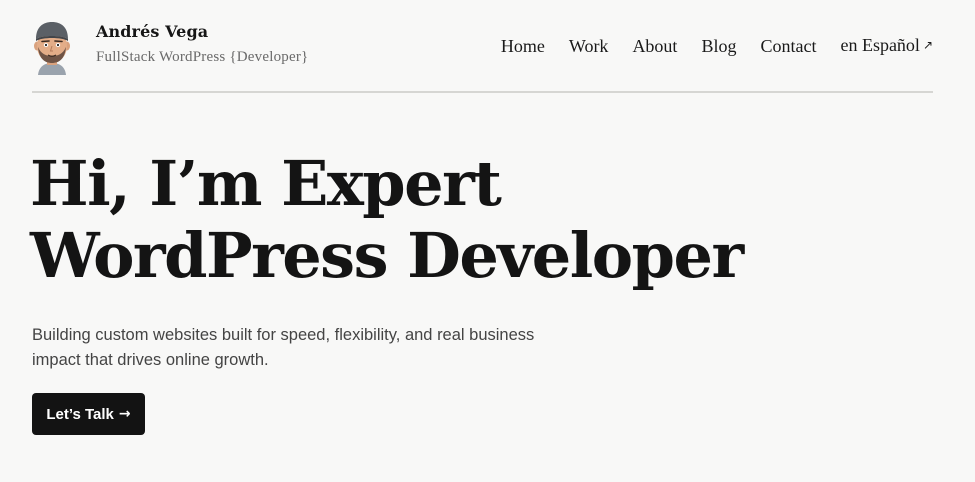 The width and height of the screenshot is (975, 482). Describe the element at coordinates (523, 46) in the screenshot. I see `nav-home: Home` at that location.